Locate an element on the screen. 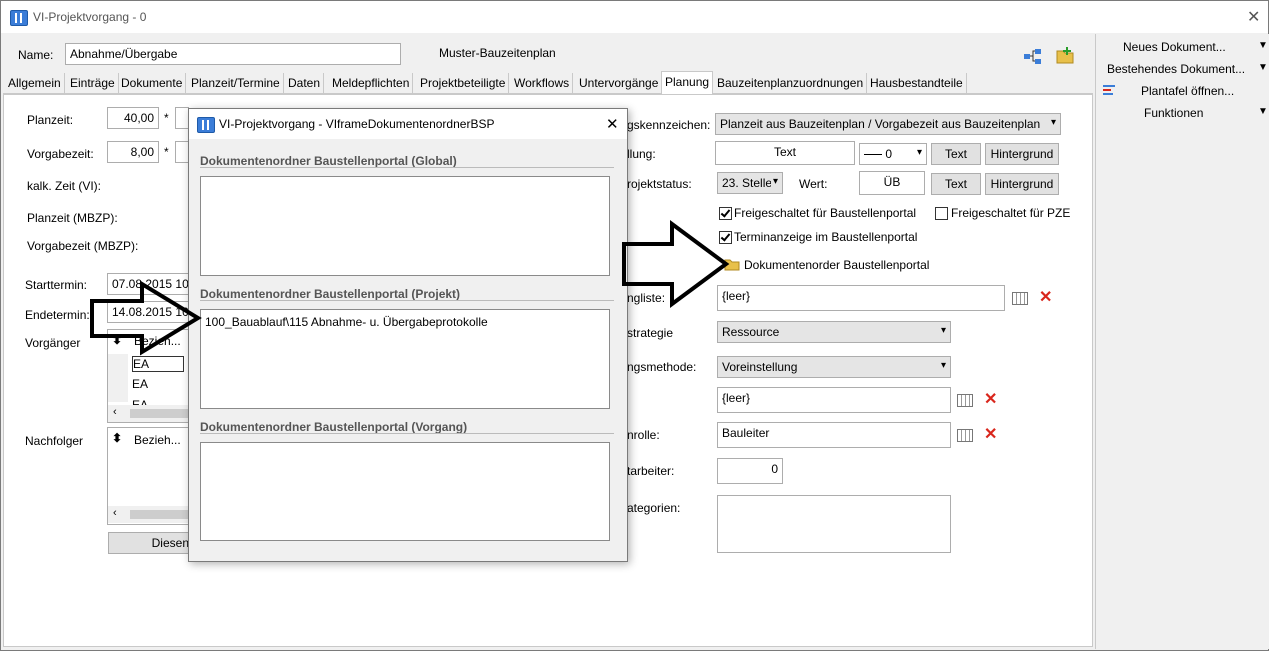 This screenshot has height=651, width=1269. annotation-arrows is located at coordinates (410, 288).